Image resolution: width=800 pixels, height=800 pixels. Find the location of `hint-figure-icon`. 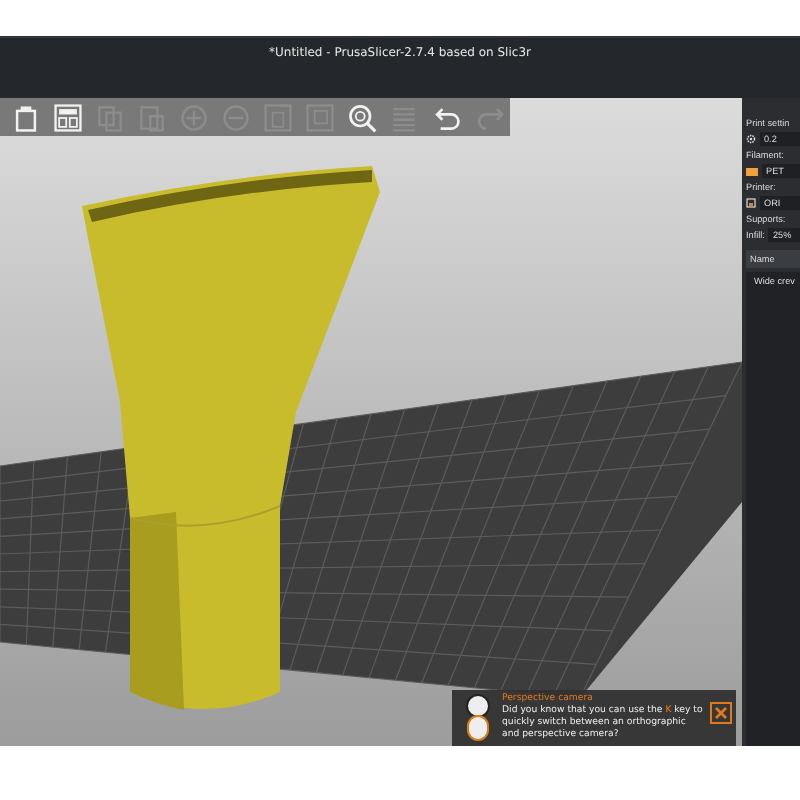

hint-figure-icon is located at coordinates (478, 718).